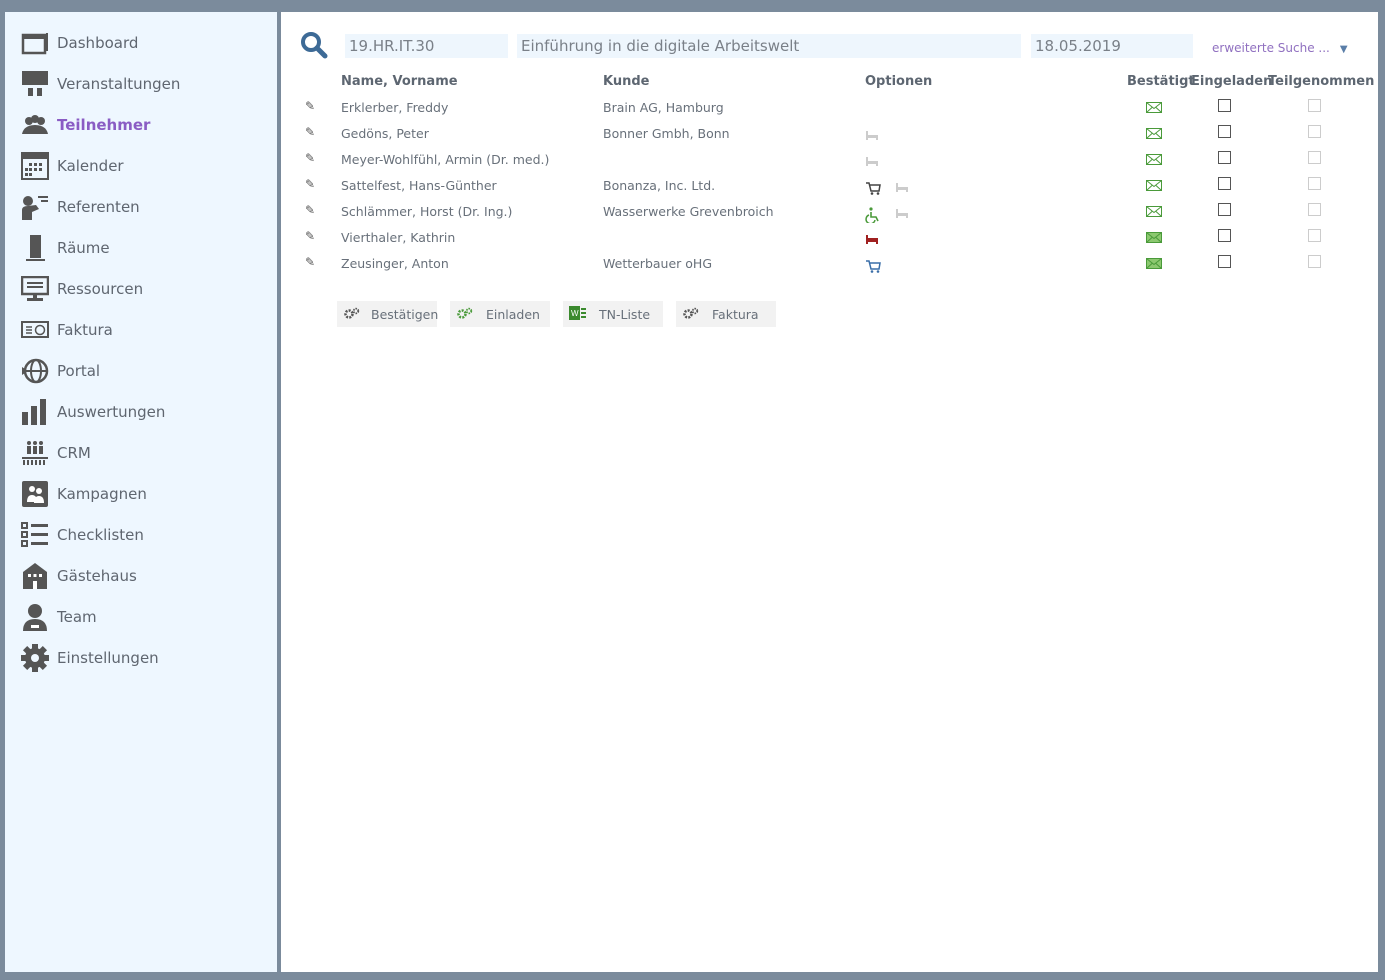 This screenshot has width=1385, height=980. What do you see at coordinates (1112, 46) in the screenshot?
I see `event-date-field: 18.05.2019` at bounding box center [1112, 46].